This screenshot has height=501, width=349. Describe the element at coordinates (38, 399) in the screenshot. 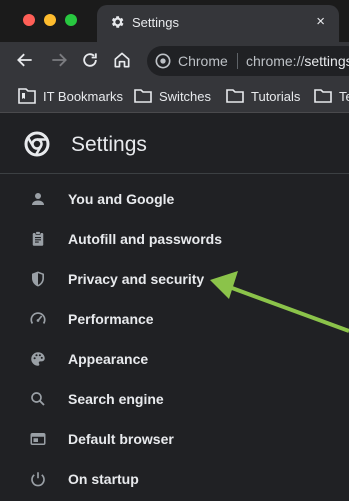

I see `search-icon` at that location.